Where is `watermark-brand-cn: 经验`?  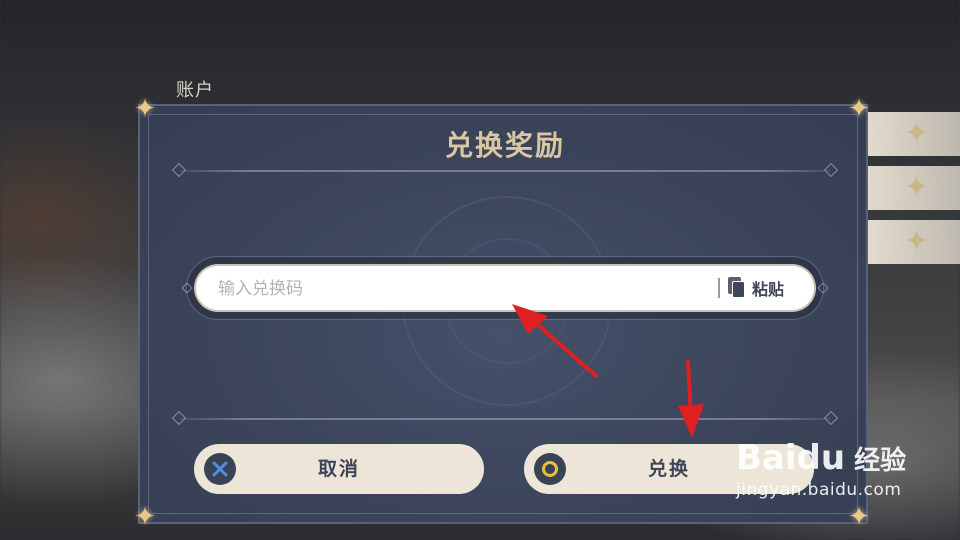
watermark-brand-cn: 经验 is located at coordinates (880, 461).